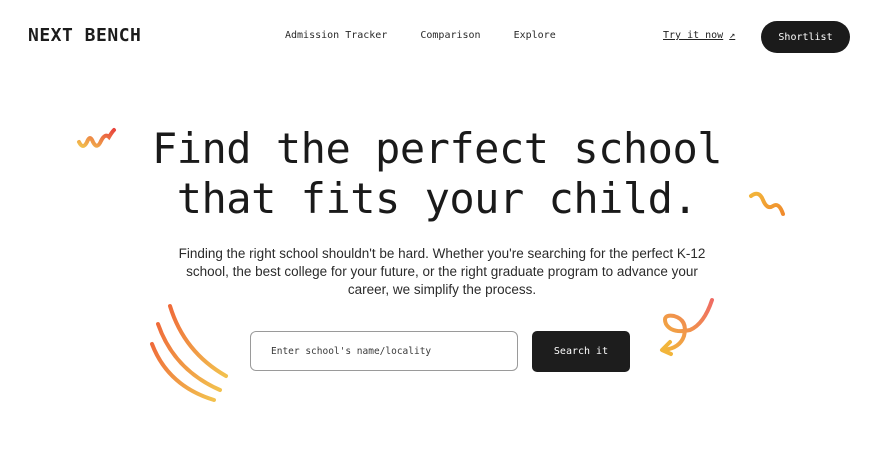 The image size is (874, 456). Describe the element at coordinates (767, 203) in the screenshot. I see `squiggle-doodle-right` at that location.